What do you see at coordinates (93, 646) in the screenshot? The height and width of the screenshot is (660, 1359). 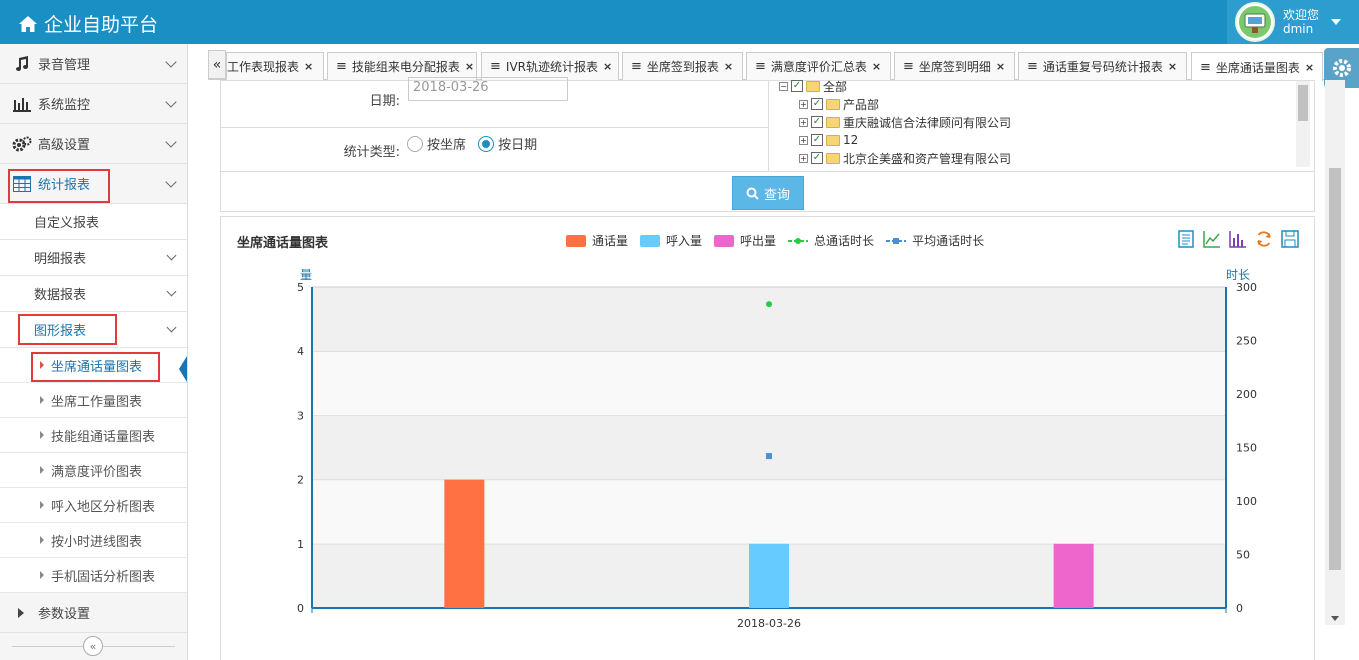 I see `sidebar-collapse-button: «` at bounding box center [93, 646].